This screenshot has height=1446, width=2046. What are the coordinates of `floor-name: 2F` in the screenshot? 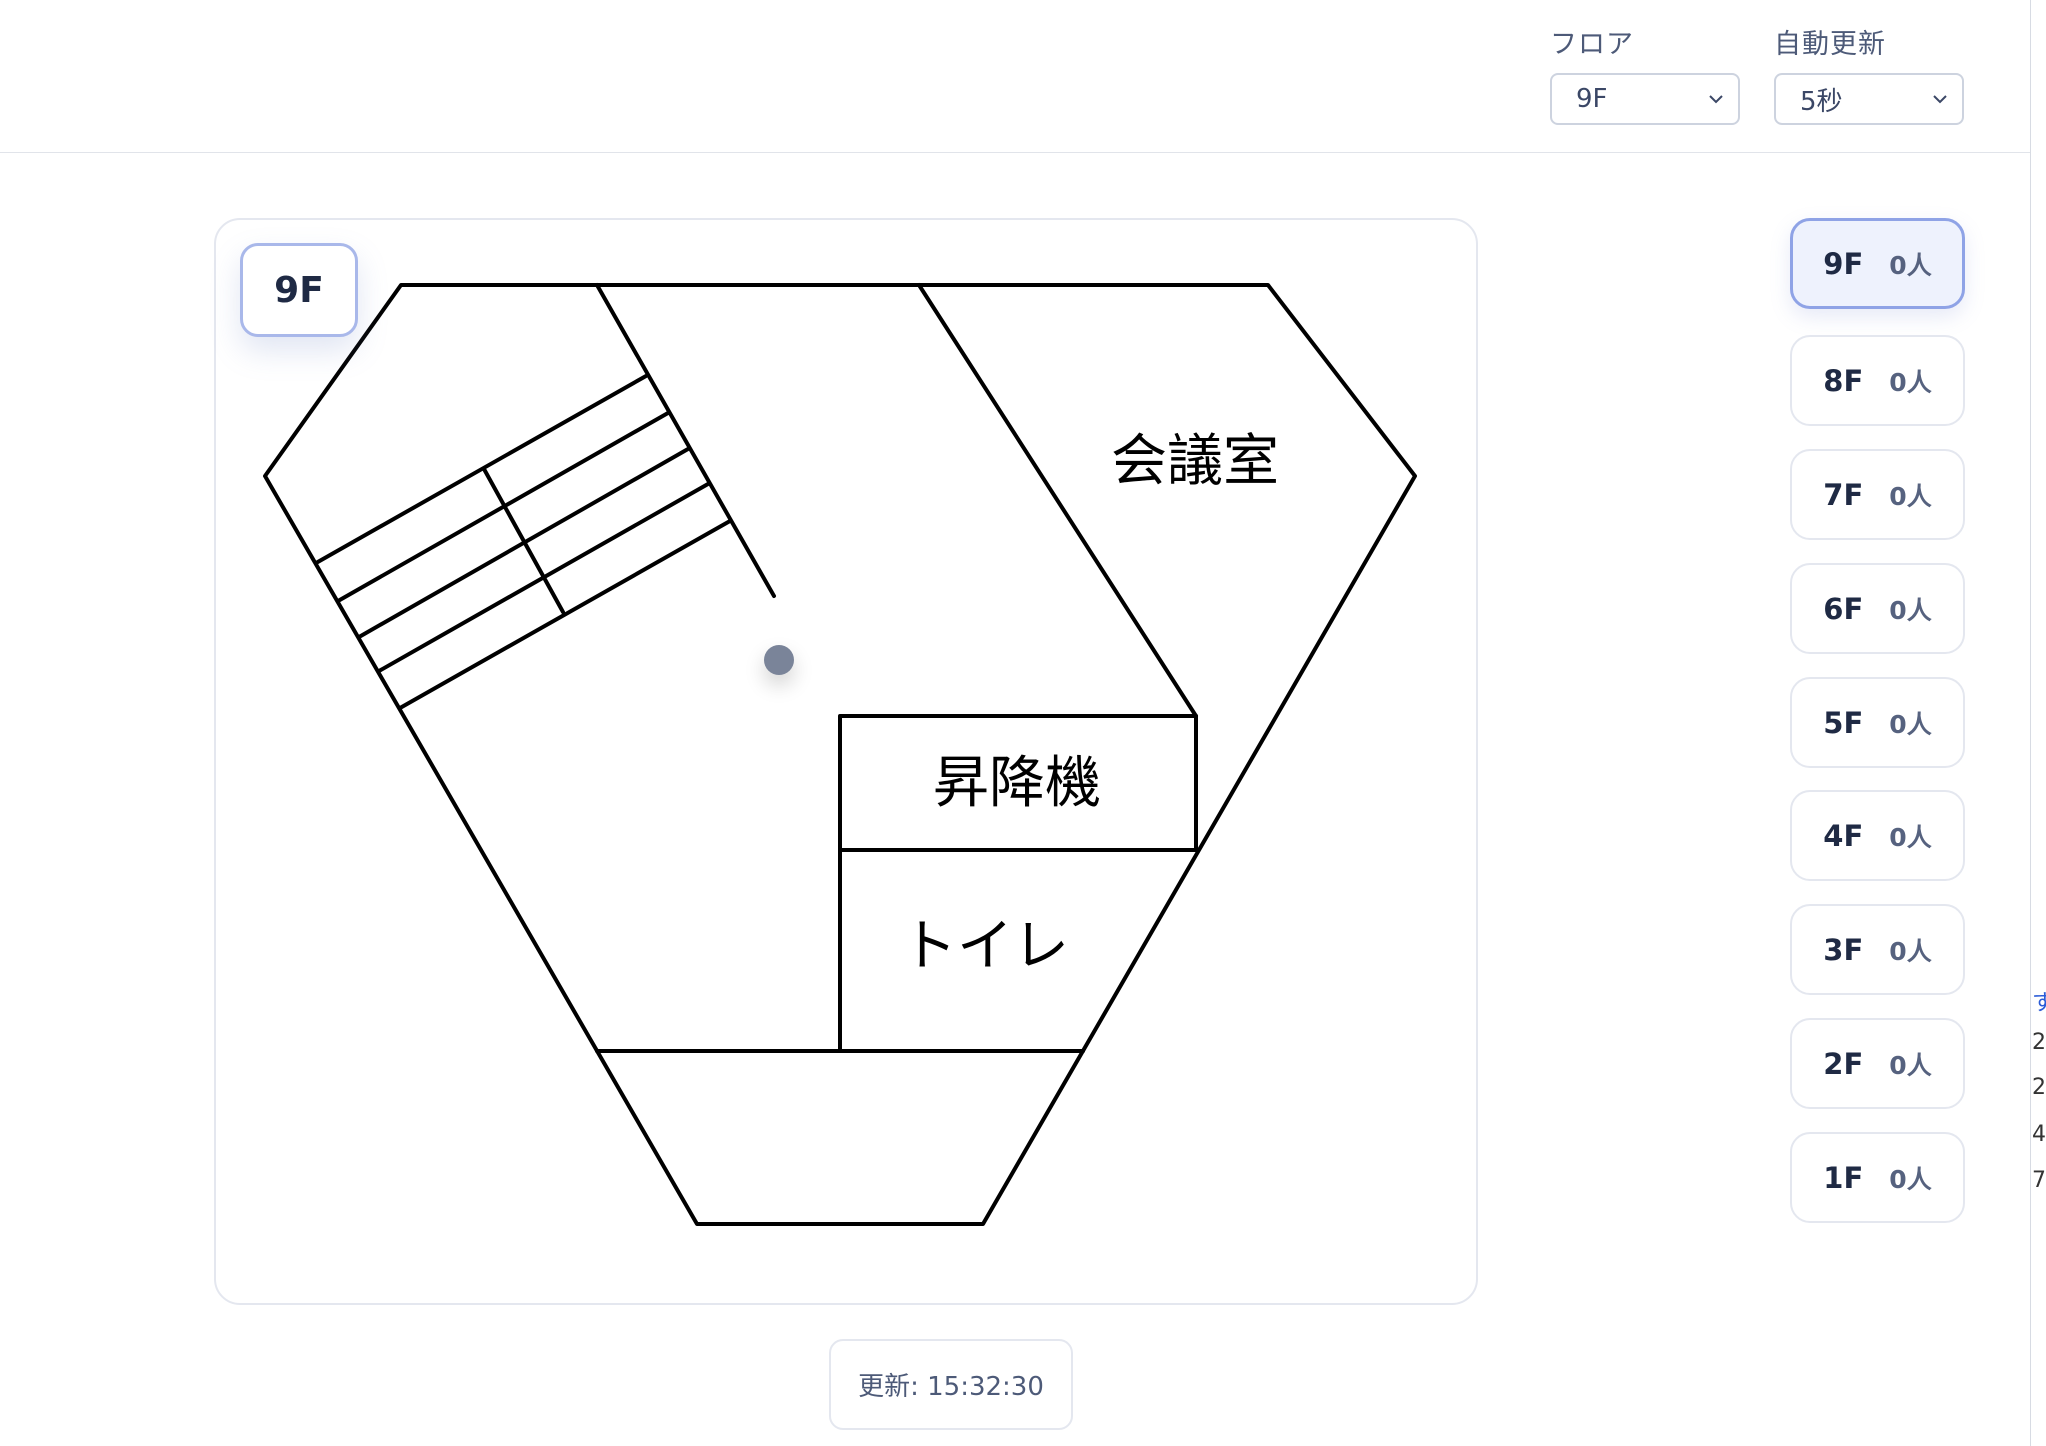 It's located at (1843, 1063).